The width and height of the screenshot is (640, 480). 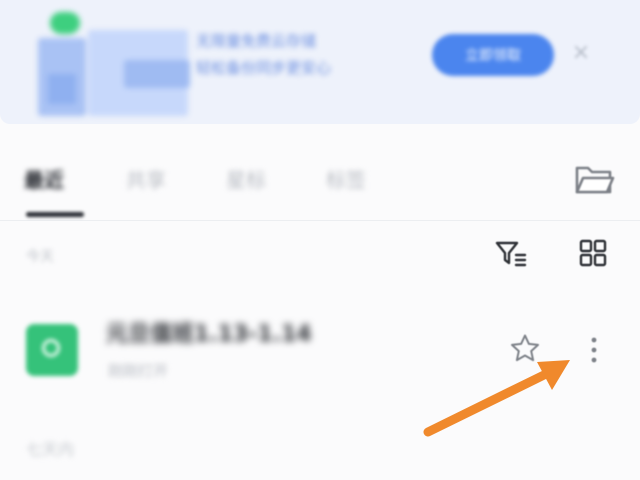 What do you see at coordinates (306, 55) in the screenshot?
I see `banner-text: 无限量免费云存储 轻松备份同步更安心` at bounding box center [306, 55].